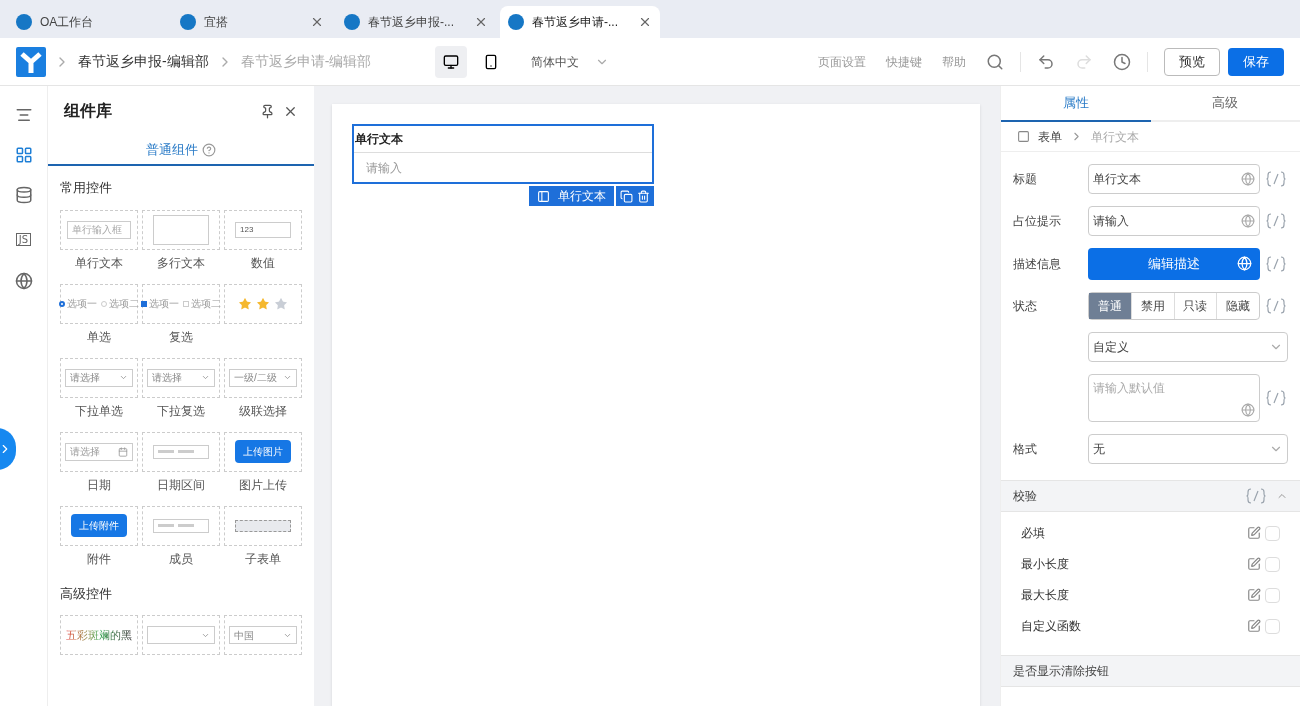 Image resolution: width=1300 pixels, height=706 pixels. I want to click on edit-description-button: 编辑描述, so click(1174, 264).